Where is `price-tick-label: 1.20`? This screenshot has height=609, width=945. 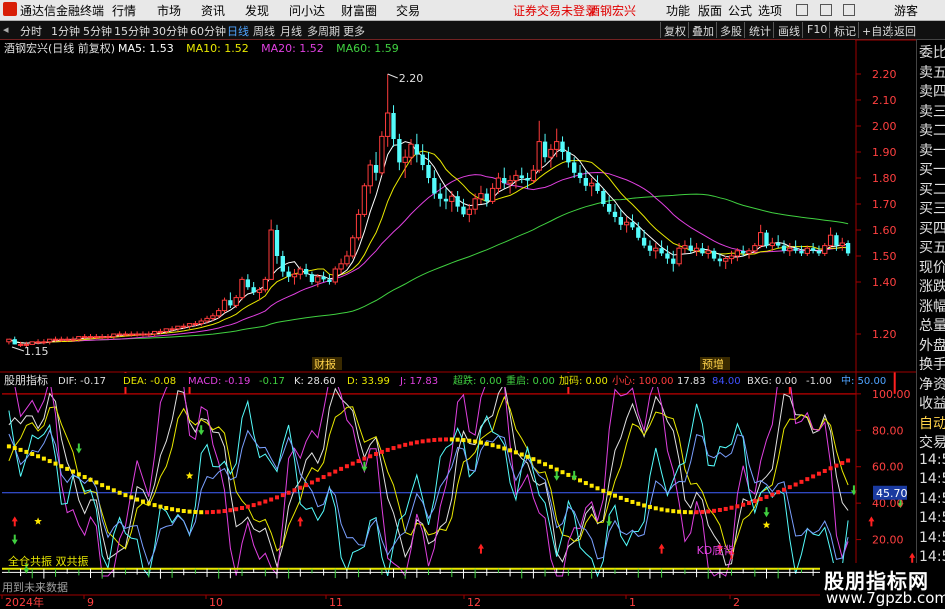 price-tick-label: 1.20 is located at coordinates (884, 334).